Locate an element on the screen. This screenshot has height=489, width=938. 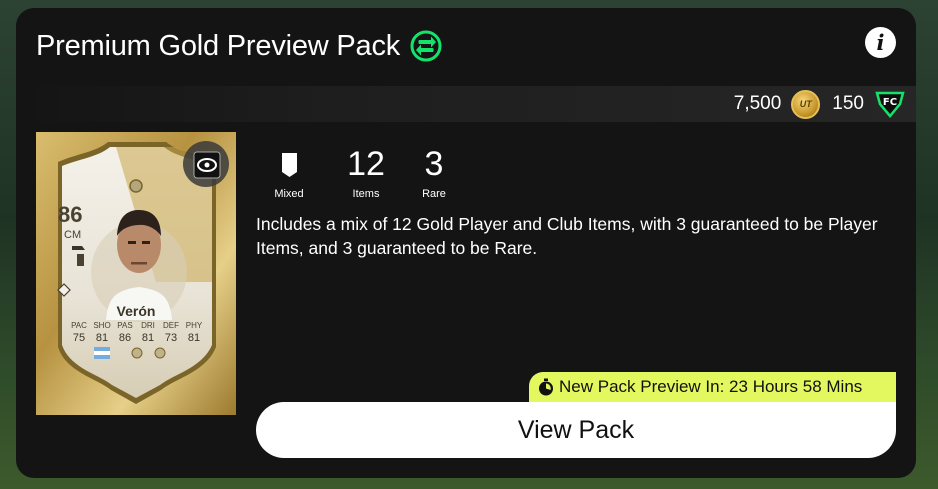
card-stat-value-pac: 75 is located at coordinates (79, 338).